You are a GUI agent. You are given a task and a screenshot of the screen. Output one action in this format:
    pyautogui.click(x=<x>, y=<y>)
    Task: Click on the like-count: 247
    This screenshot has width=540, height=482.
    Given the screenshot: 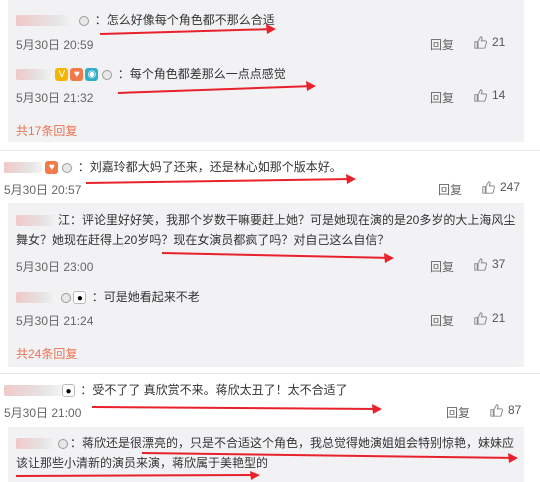 What is the action you would take?
    pyautogui.click(x=510, y=187)
    